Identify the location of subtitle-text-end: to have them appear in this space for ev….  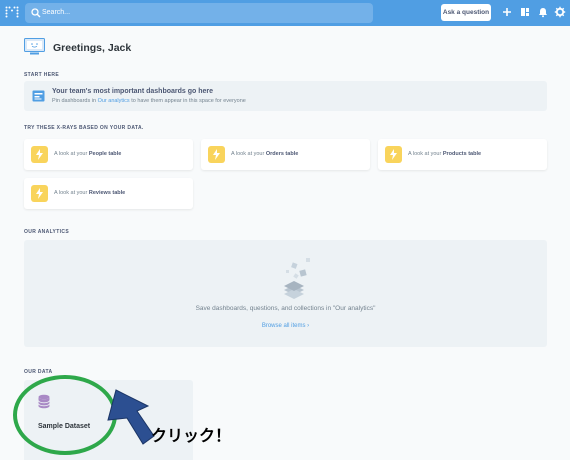
(187, 101).